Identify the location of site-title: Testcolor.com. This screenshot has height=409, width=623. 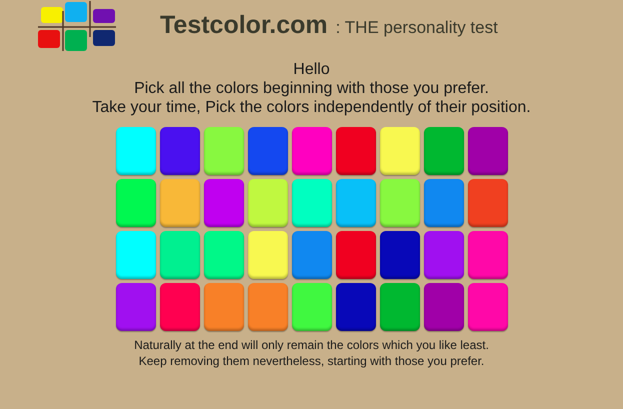
(244, 26).